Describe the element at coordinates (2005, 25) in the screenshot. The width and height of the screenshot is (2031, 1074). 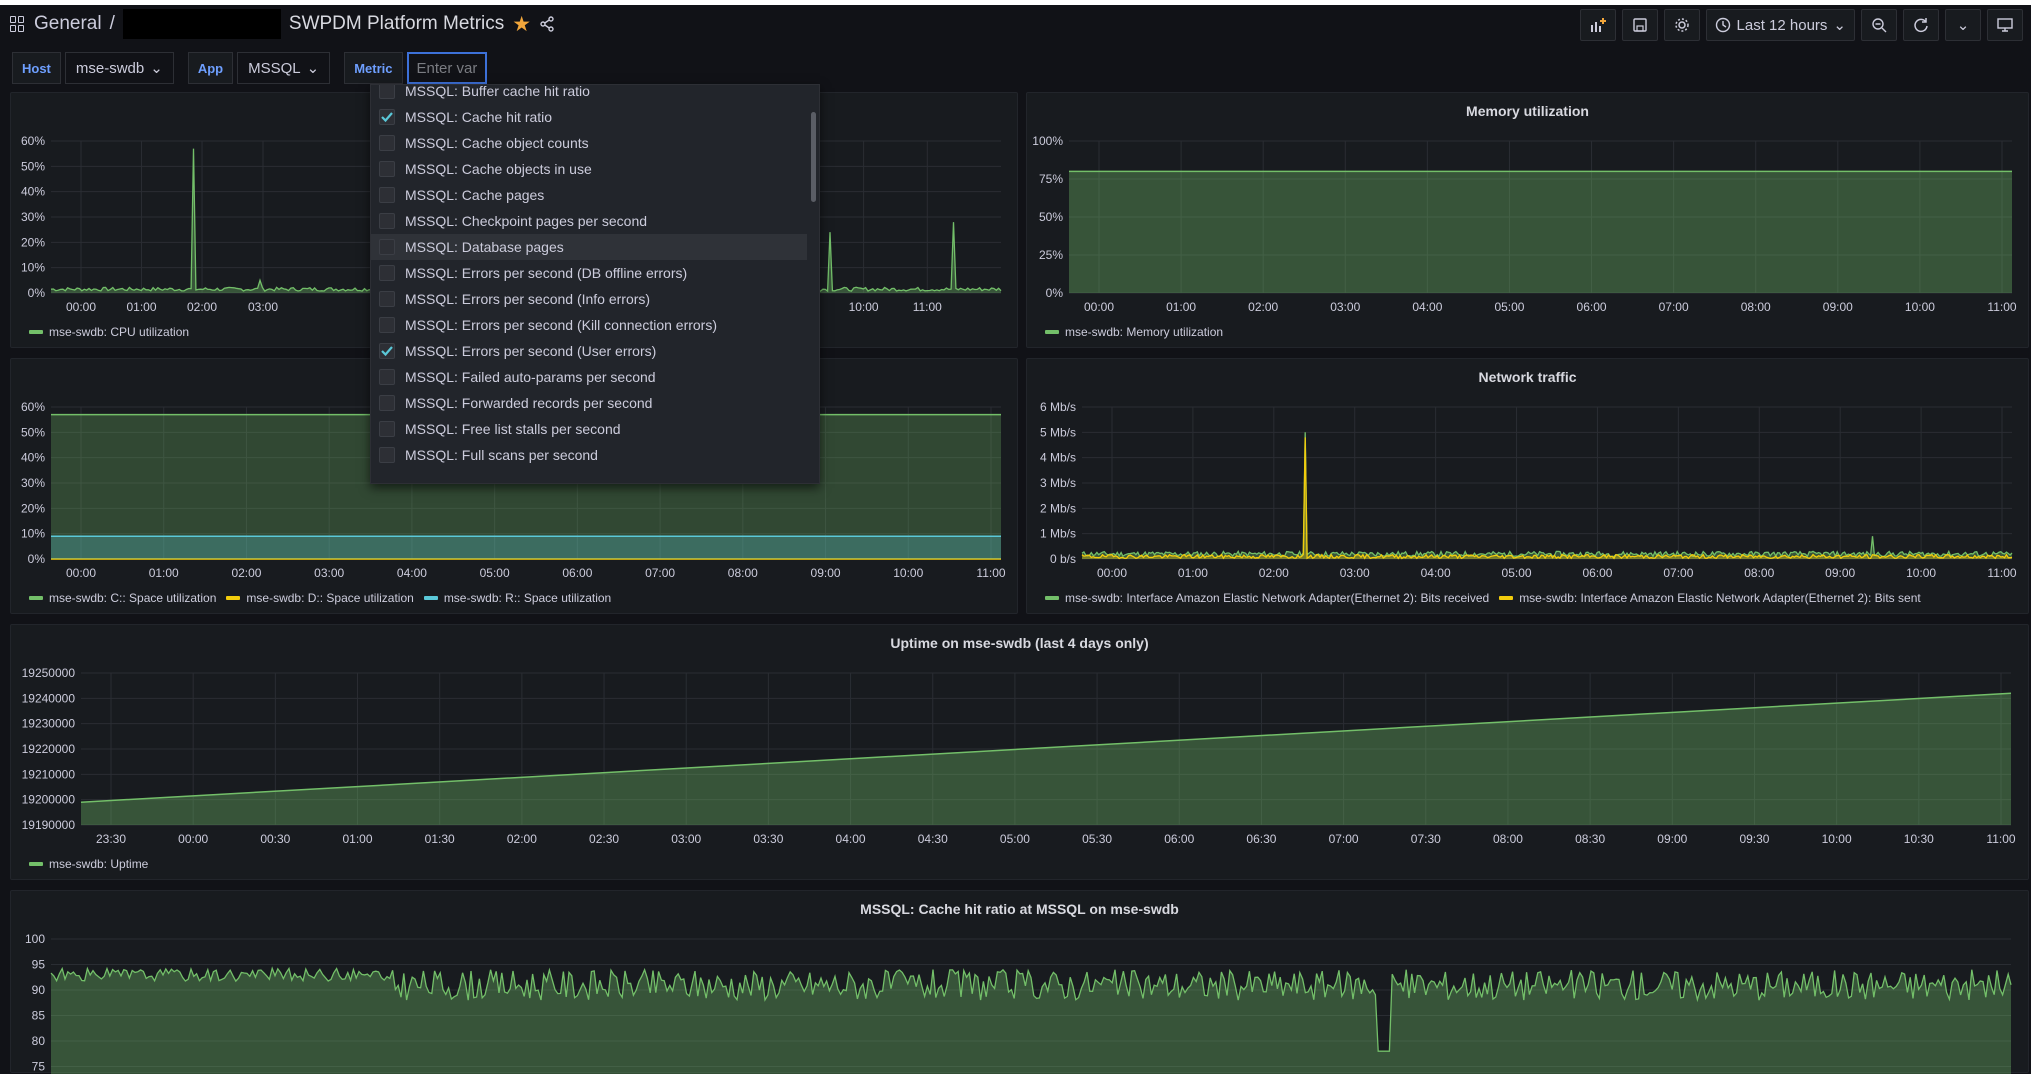
I see `view-mode-button` at that location.